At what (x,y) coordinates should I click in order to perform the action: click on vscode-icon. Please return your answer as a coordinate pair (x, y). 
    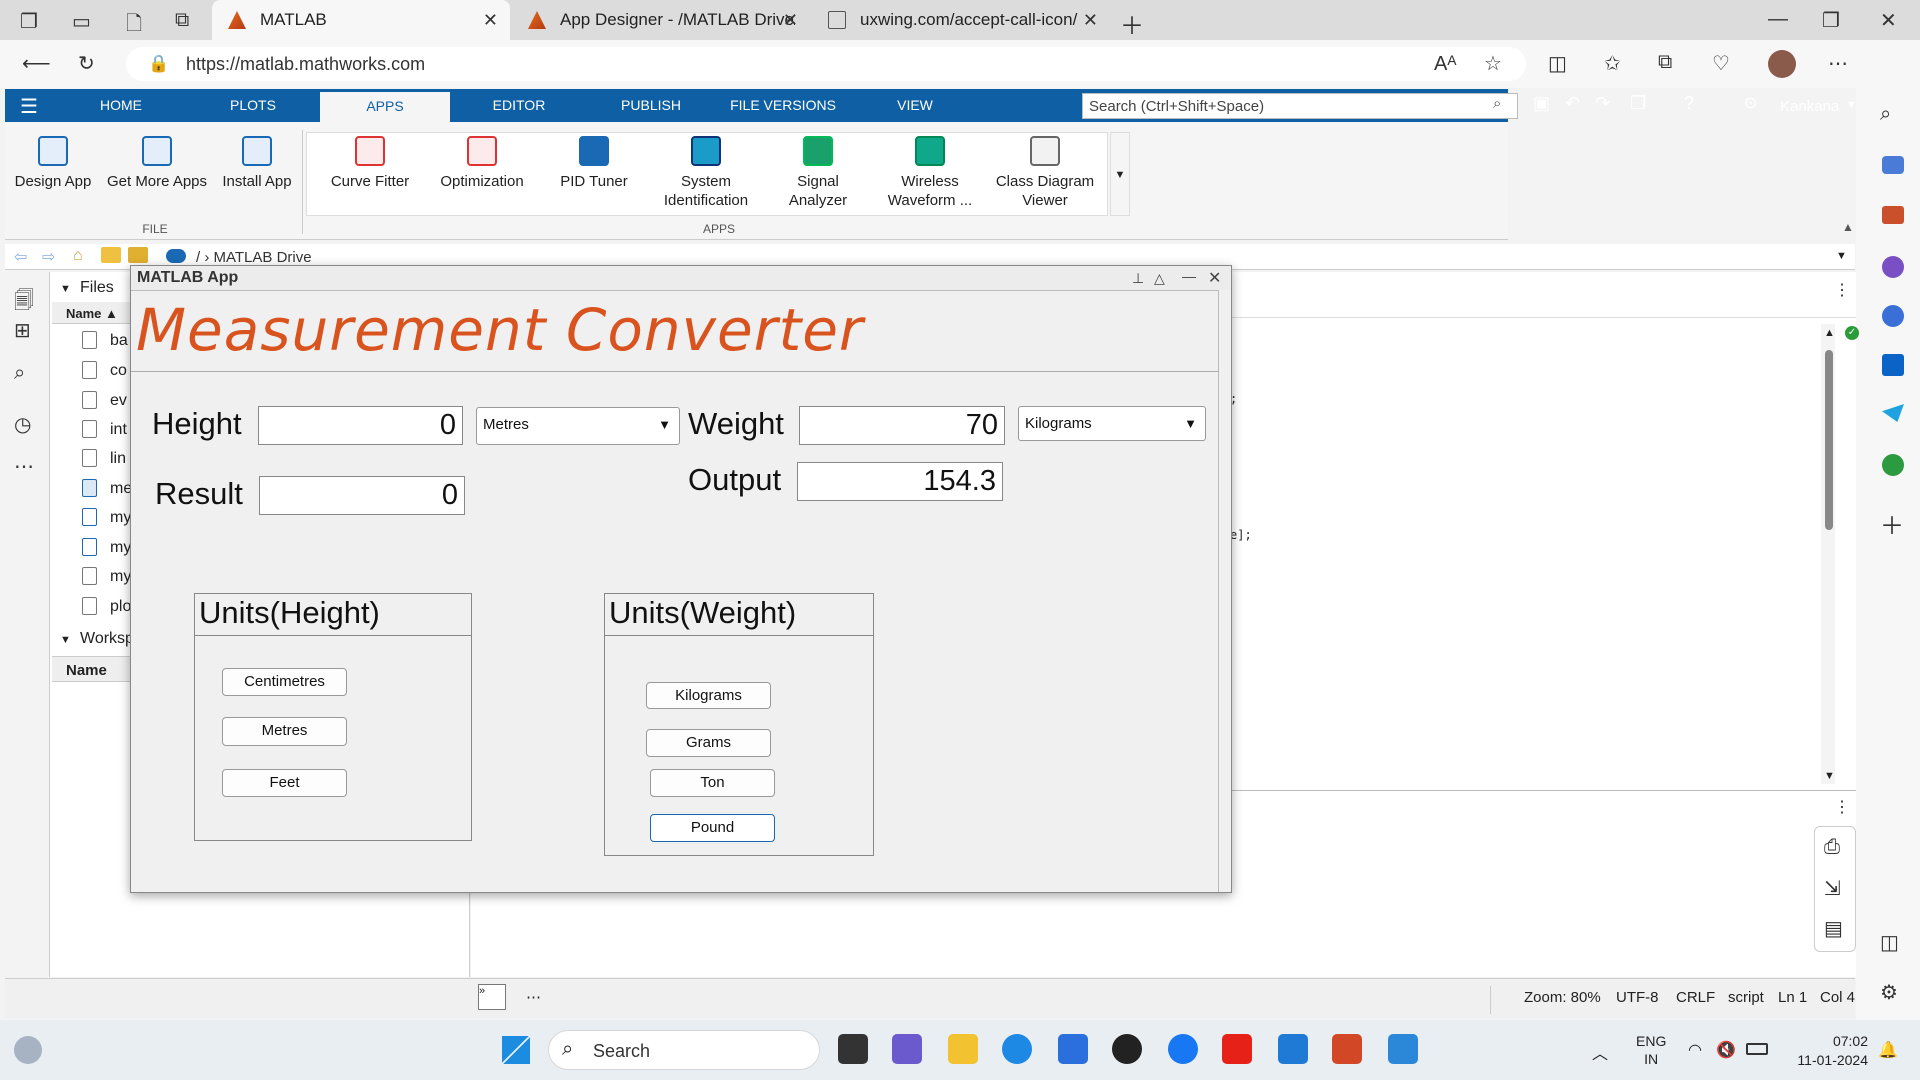
    Looking at the image, I should click on (1293, 1049).